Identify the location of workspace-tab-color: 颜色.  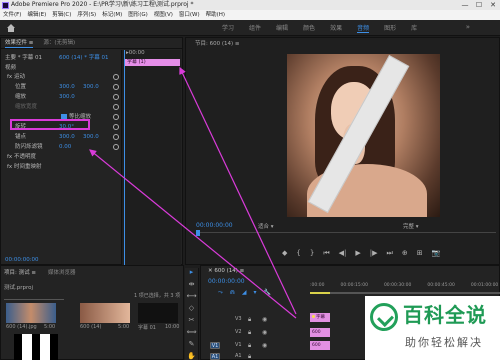
(309, 28).